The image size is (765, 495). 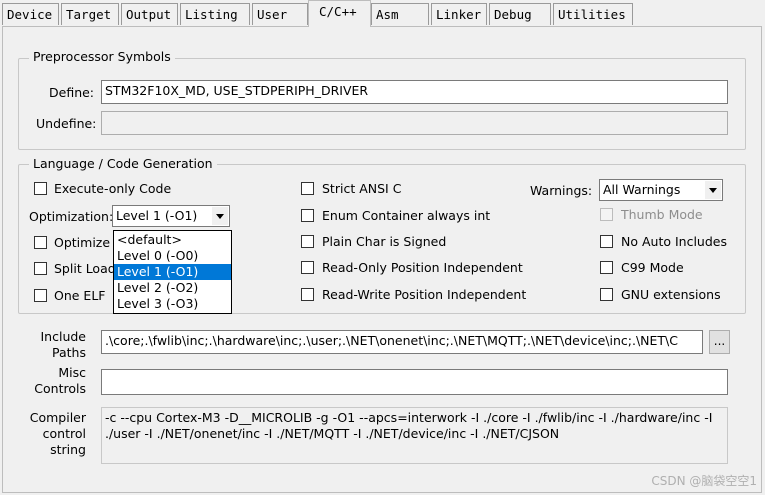 What do you see at coordinates (172, 304) in the screenshot?
I see `optimization-option: Level 3 (-O3)` at bounding box center [172, 304].